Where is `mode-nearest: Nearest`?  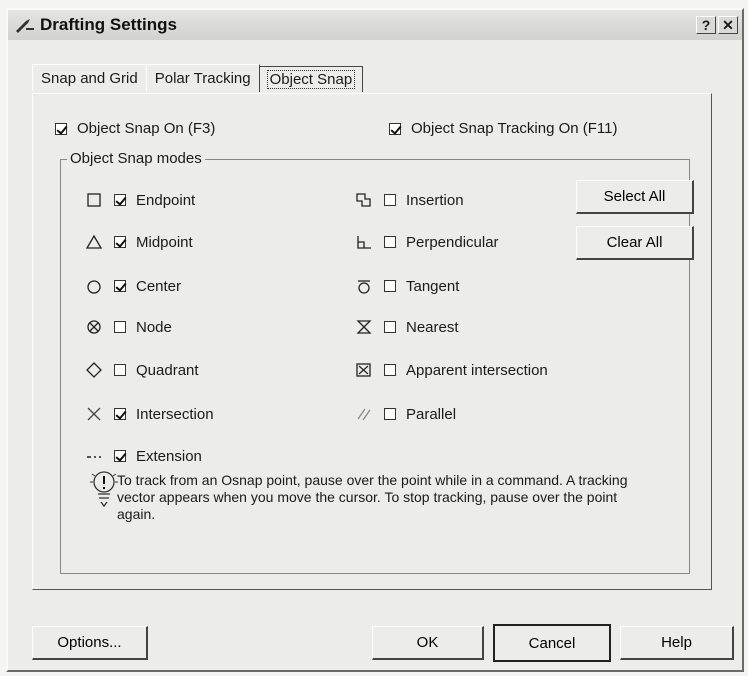
mode-nearest: Nearest is located at coordinates (406, 327).